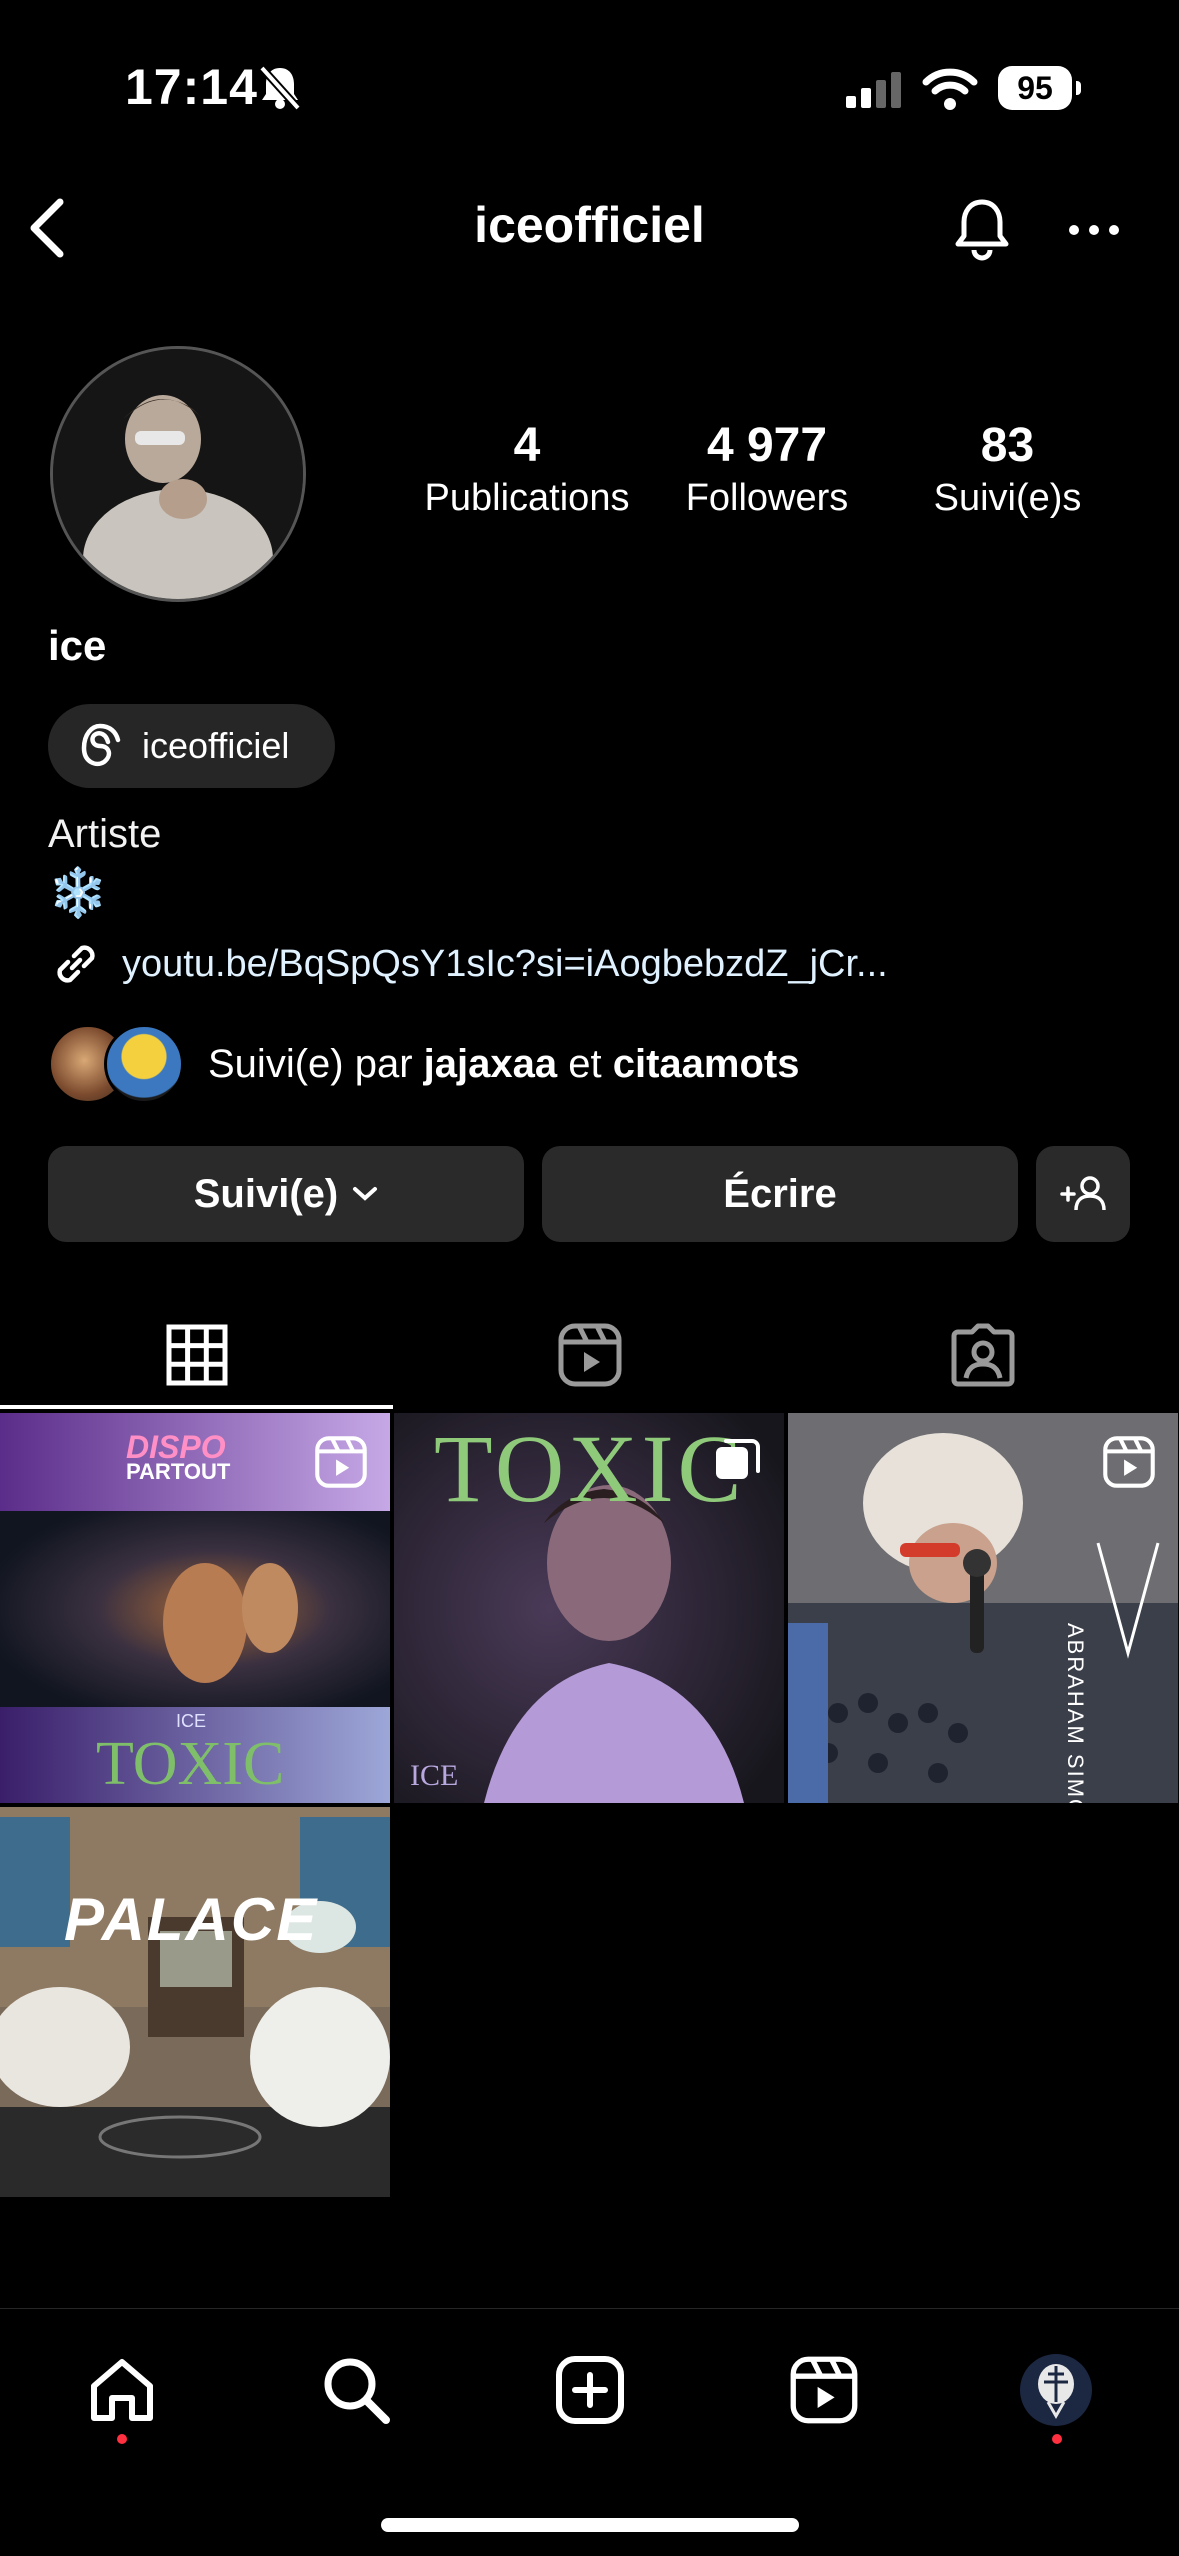 Image resolution: width=1179 pixels, height=2556 pixels. What do you see at coordinates (983, 1608) in the screenshot?
I see `post-tile-3: ABRAHAM SIMON` at bounding box center [983, 1608].